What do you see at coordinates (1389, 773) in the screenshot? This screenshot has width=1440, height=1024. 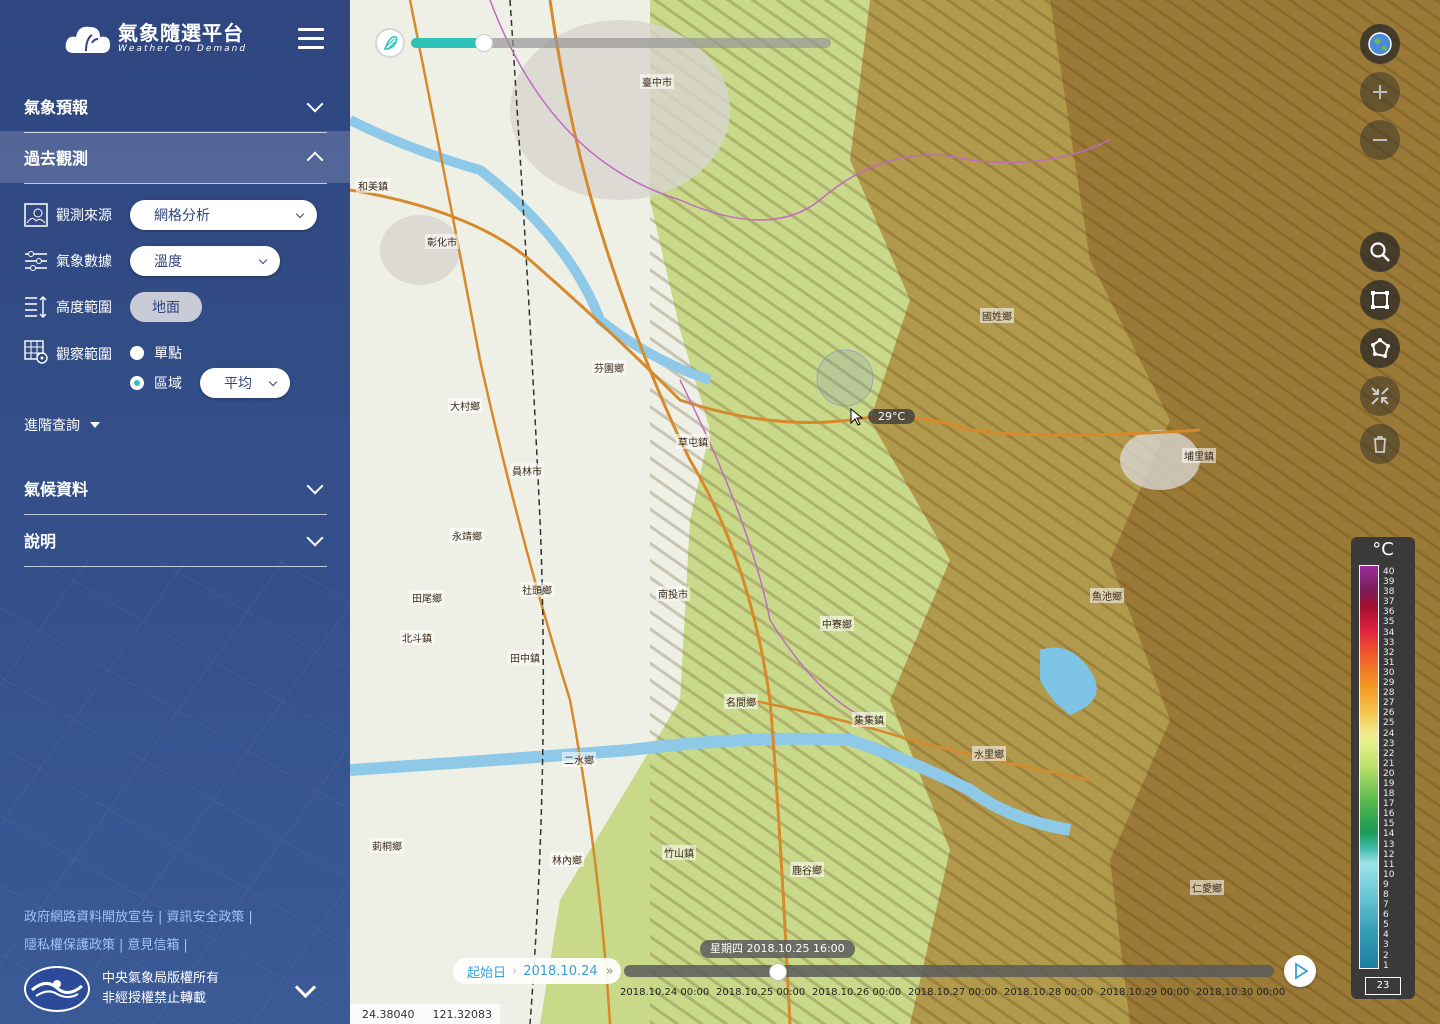 I see `legend-tick: 20` at bounding box center [1389, 773].